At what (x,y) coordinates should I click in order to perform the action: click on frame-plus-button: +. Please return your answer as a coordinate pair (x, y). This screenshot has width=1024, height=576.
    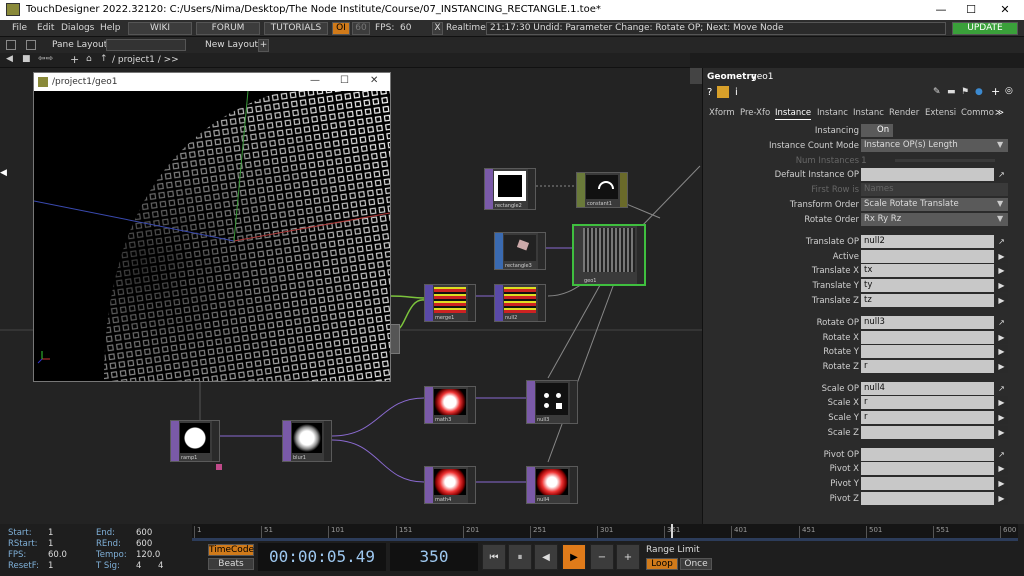
    Looking at the image, I should click on (628, 557).